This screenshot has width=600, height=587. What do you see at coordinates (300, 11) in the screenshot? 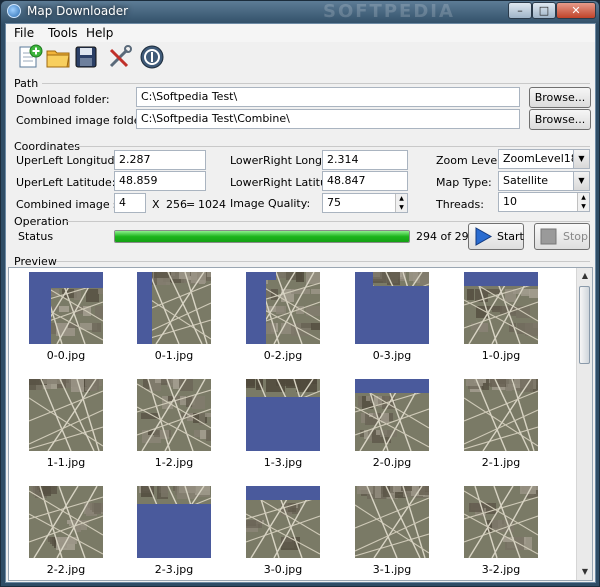
I see `title-bar: Map Downloader SOFTPEDIA – □ ✕` at bounding box center [300, 11].